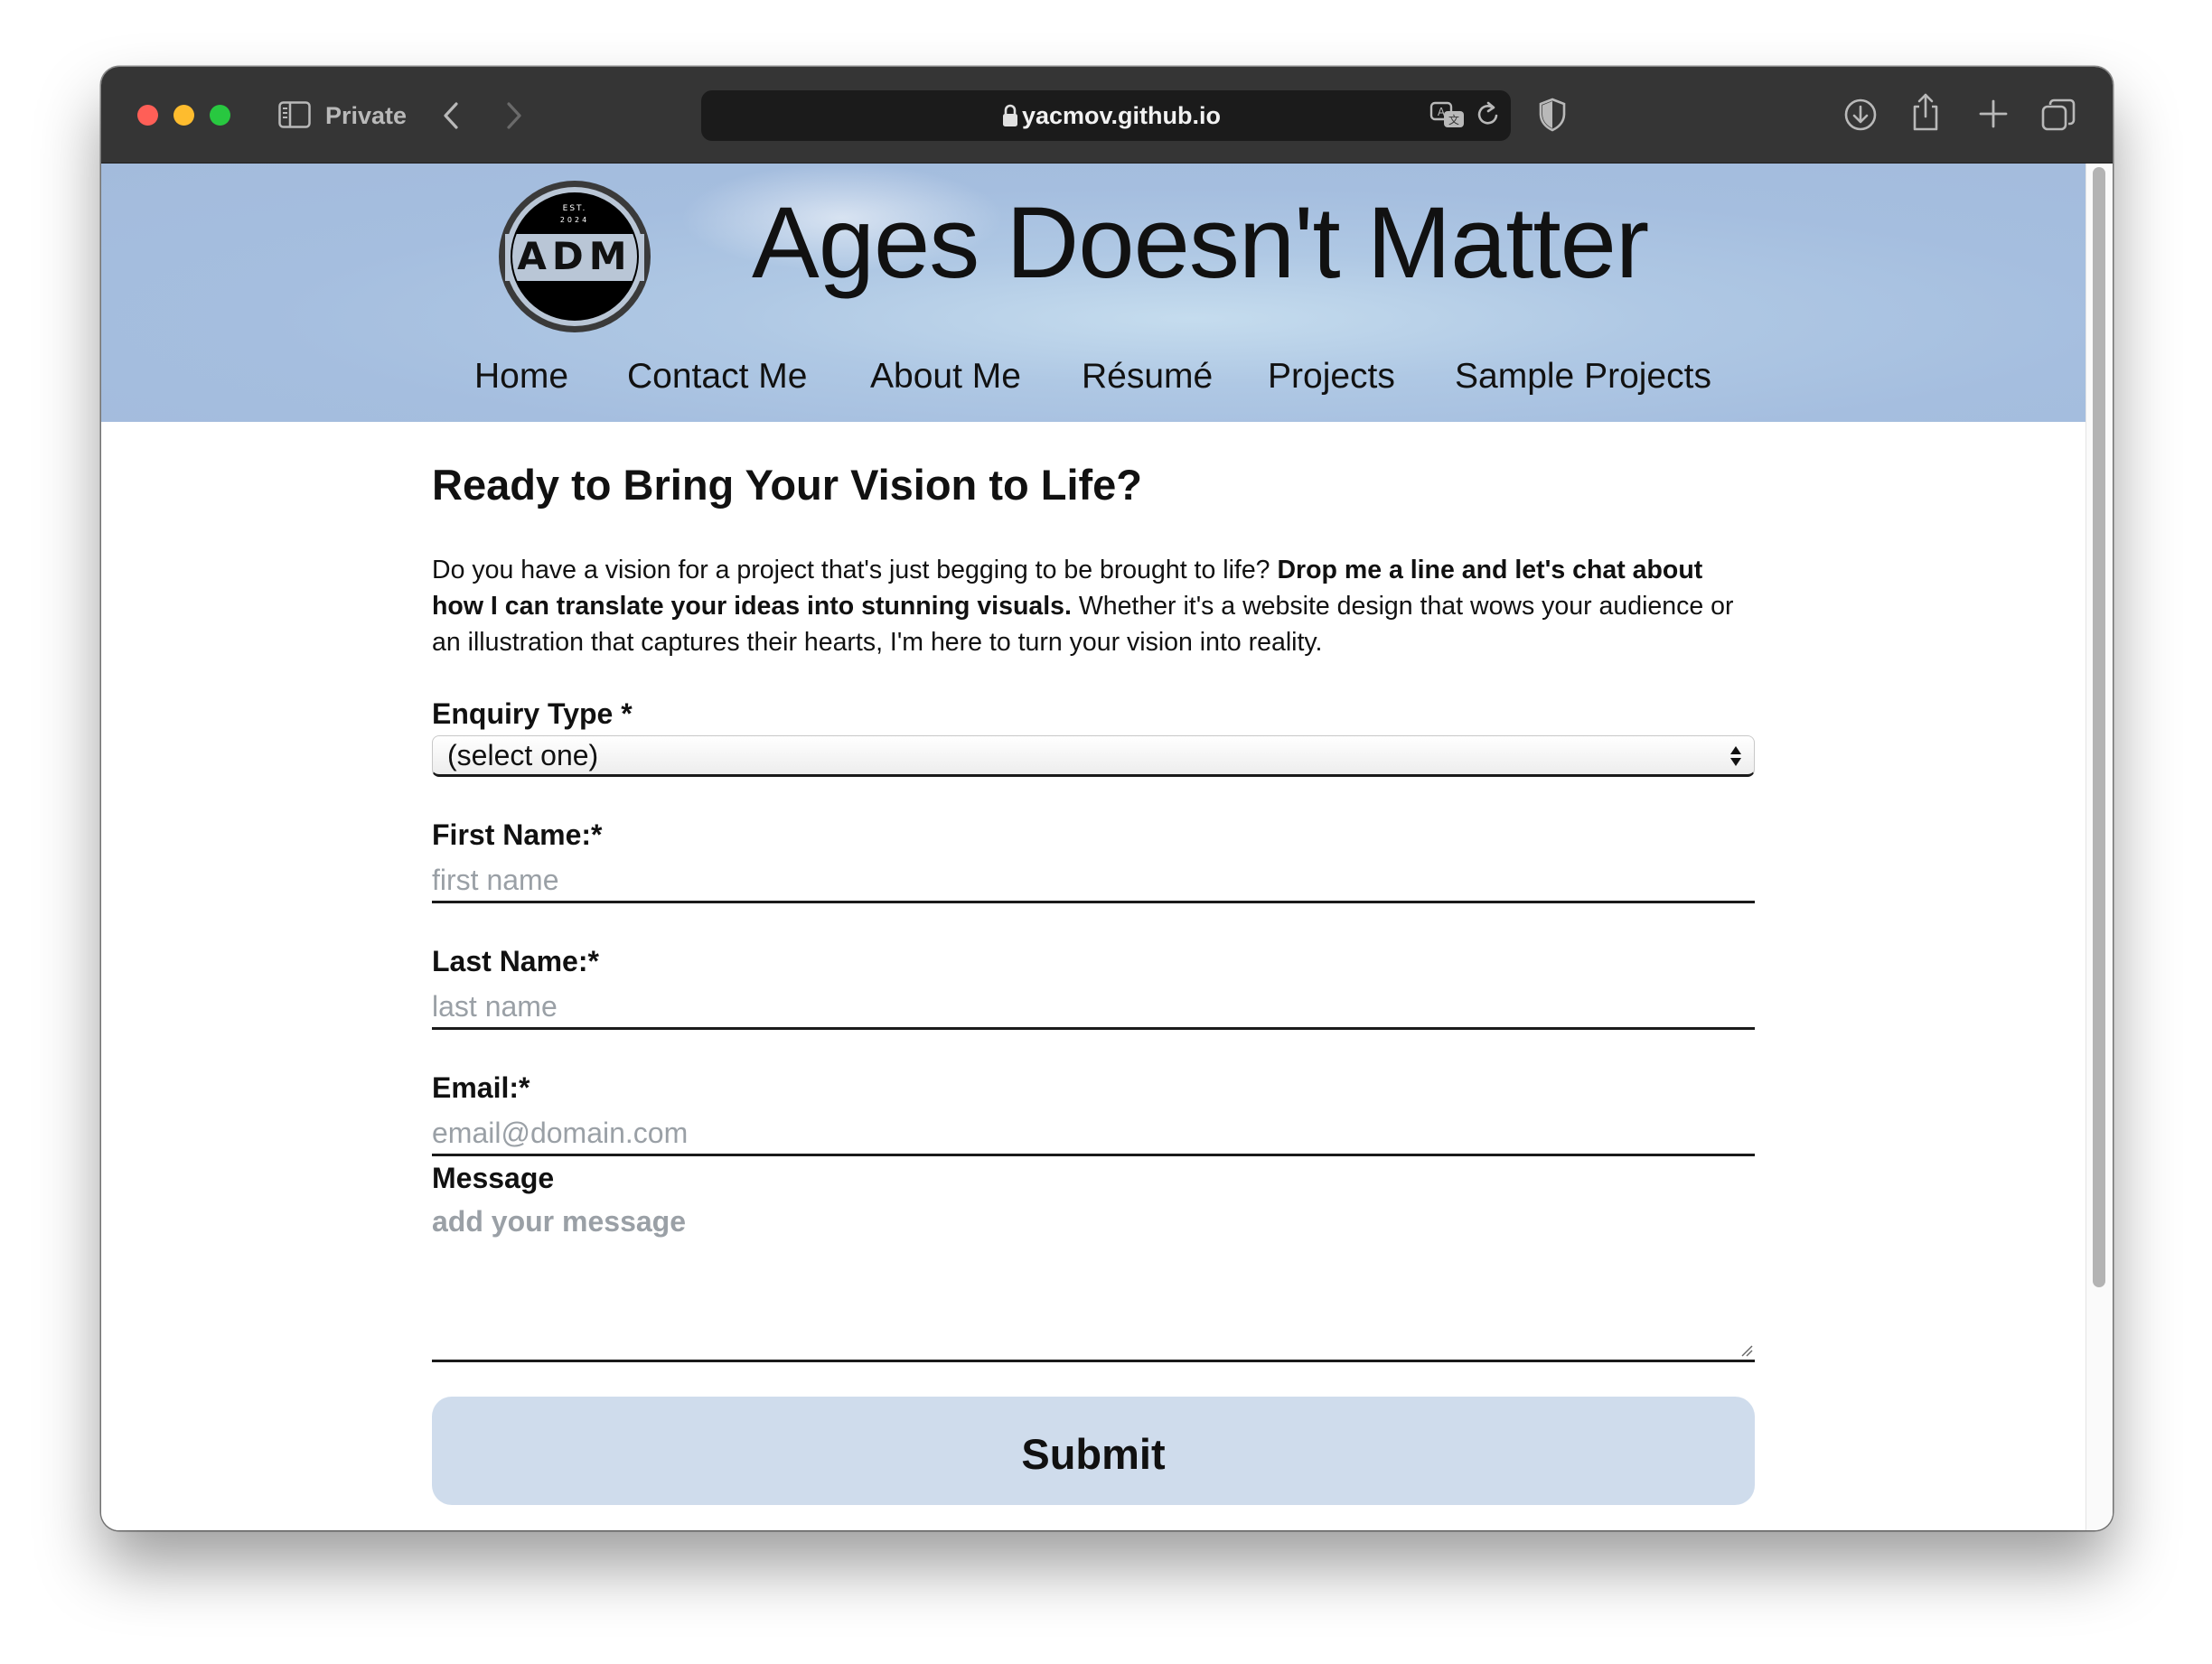 The width and height of the screenshot is (2212, 1664). What do you see at coordinates (1147, 376) in the screenshot?
I see `nav-resume: Résumé` at bounding box center [1147, 376].